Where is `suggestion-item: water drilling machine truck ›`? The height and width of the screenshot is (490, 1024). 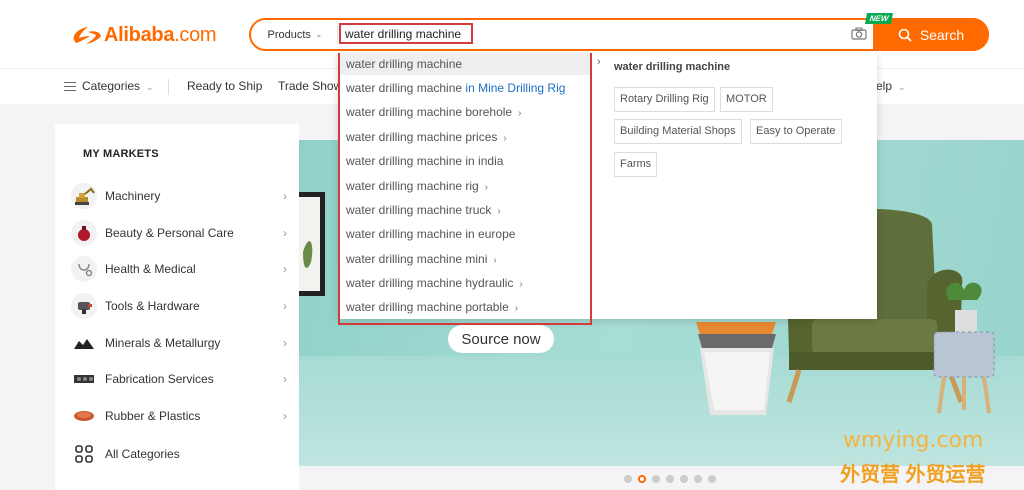
suggestion-item: water drilling machine truck › is located at coordinates (466, 210).